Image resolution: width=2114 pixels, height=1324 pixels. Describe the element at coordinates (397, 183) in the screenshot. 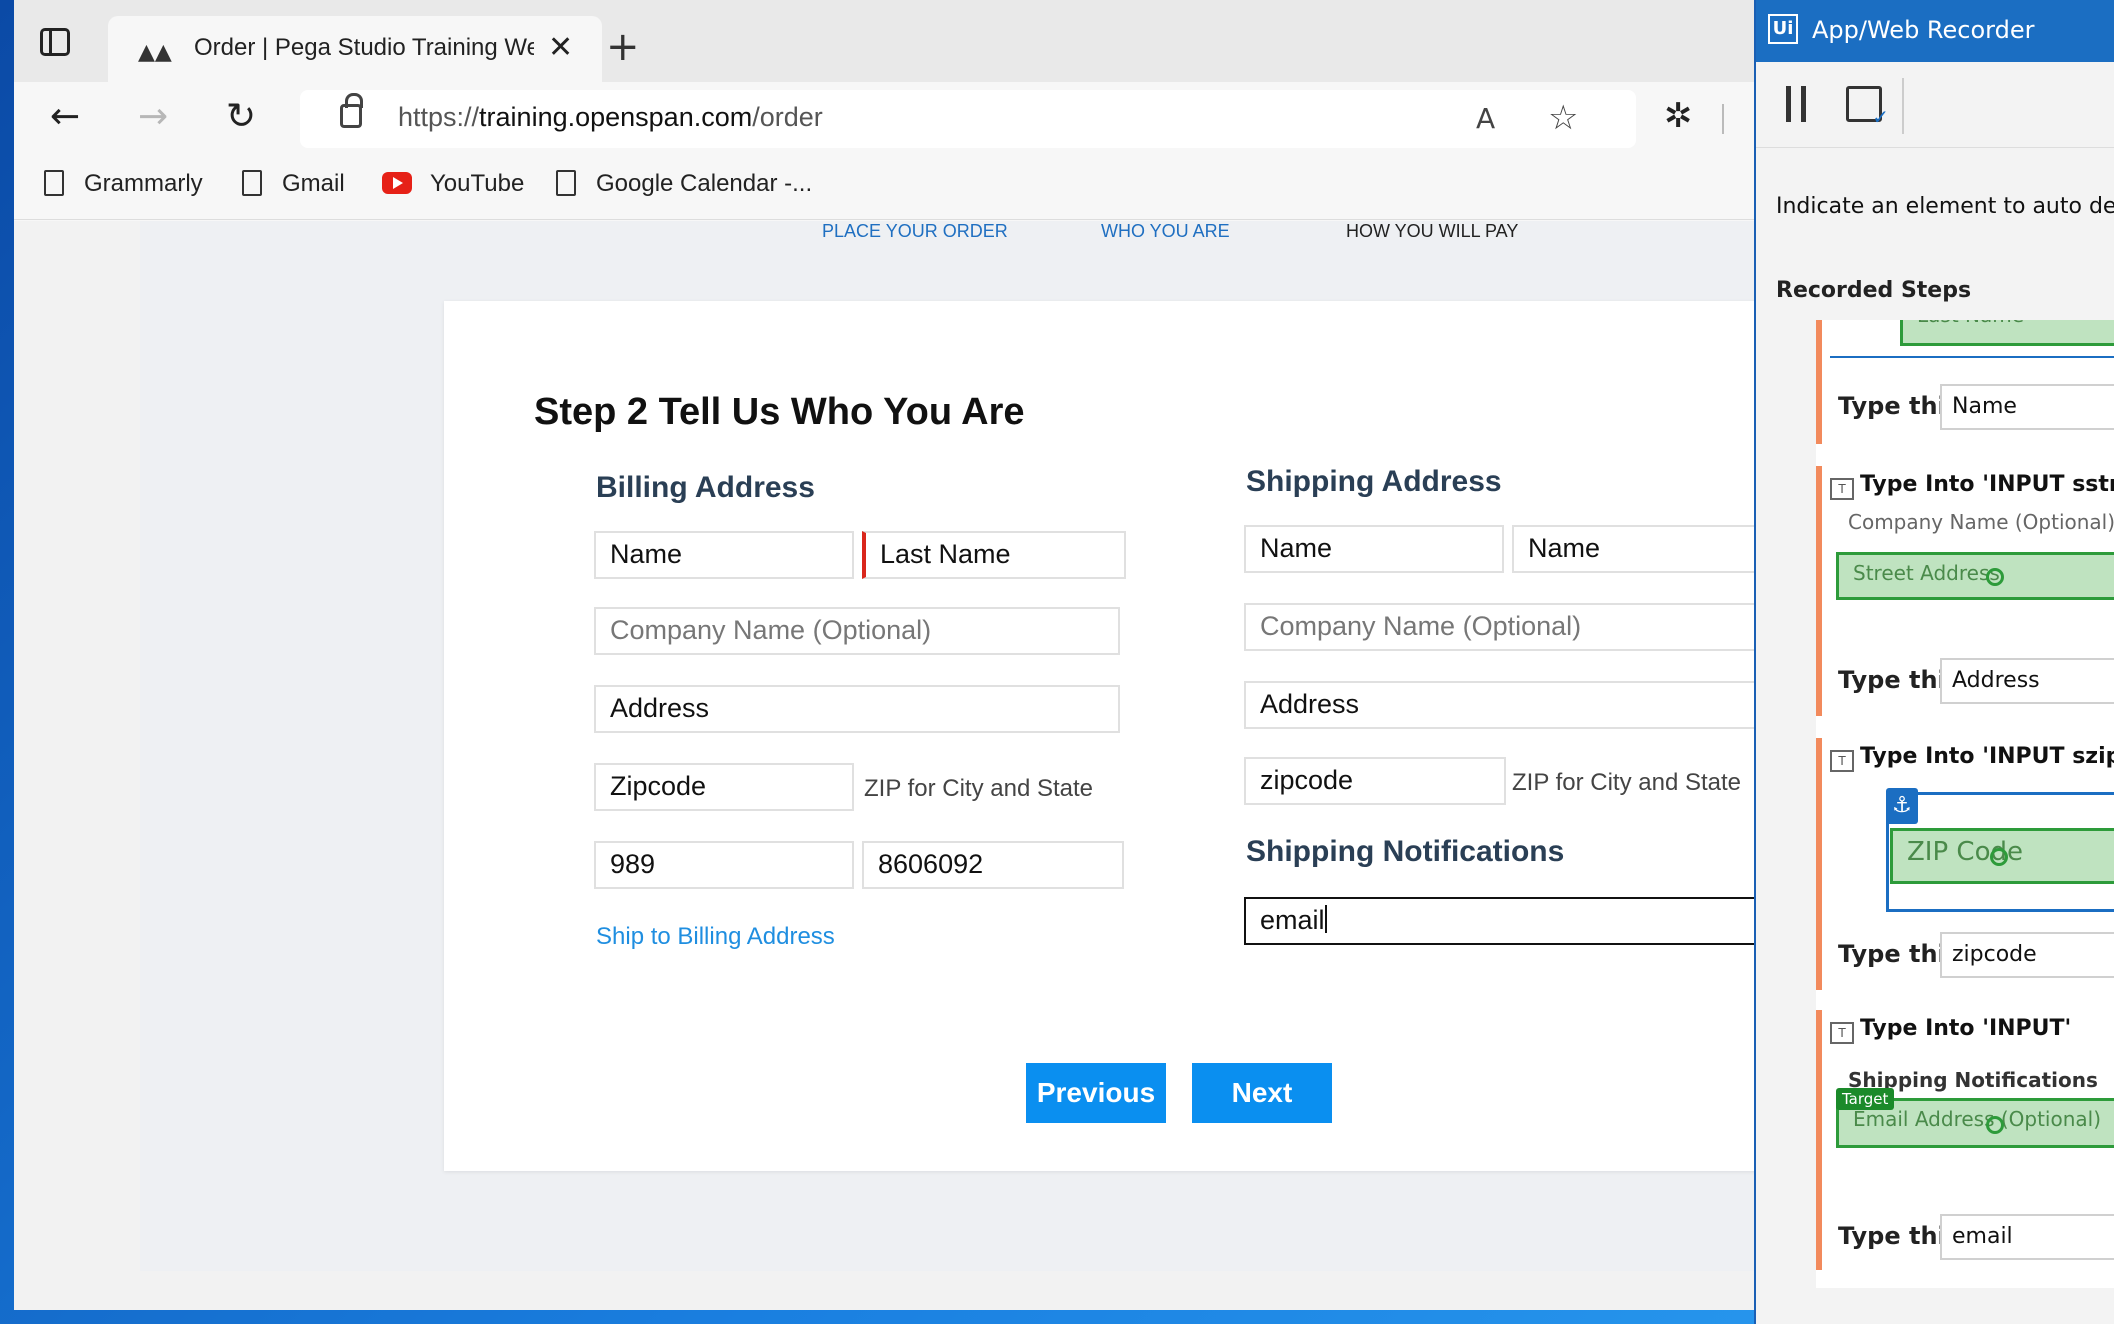

I see `youtube-icon` at that location.